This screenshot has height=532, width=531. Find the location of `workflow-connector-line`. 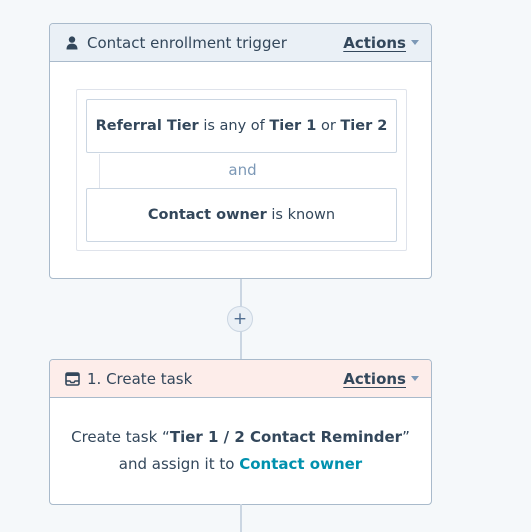

workflow-connector-line is located at coordinates (241, 518).